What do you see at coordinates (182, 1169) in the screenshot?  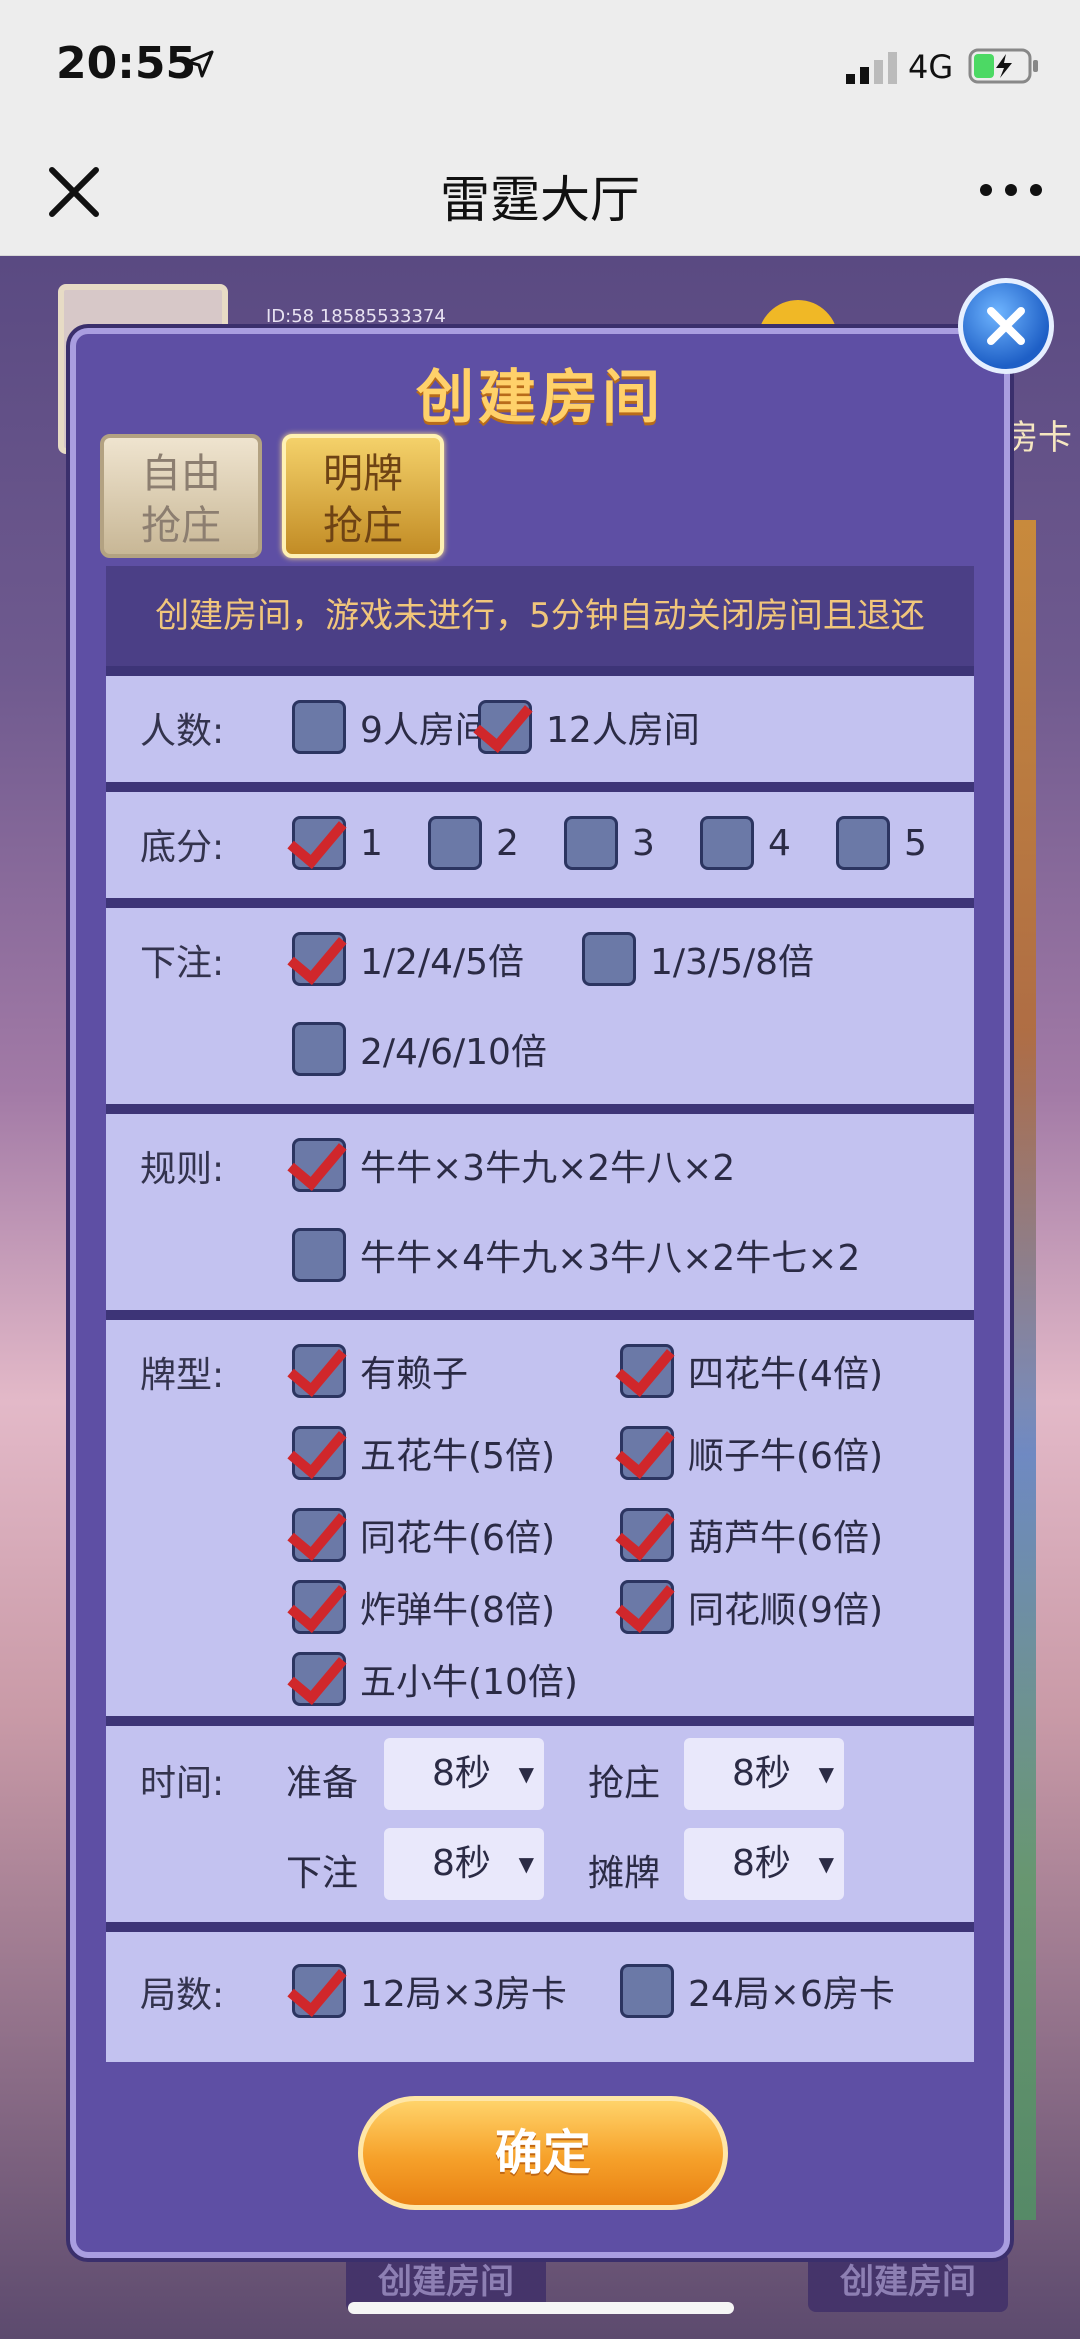 I see `rules-label: 规则:` at bounding box center [182, 1169].